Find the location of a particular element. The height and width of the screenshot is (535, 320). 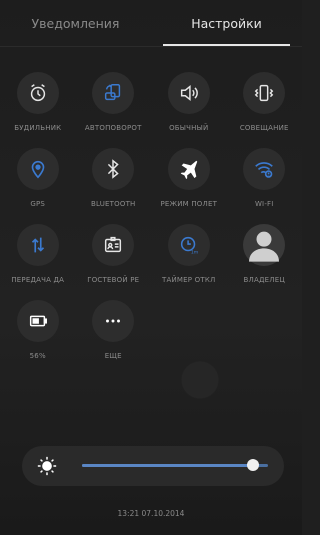

tile-wifi: WI-FI is located at coordinates (265, 178).